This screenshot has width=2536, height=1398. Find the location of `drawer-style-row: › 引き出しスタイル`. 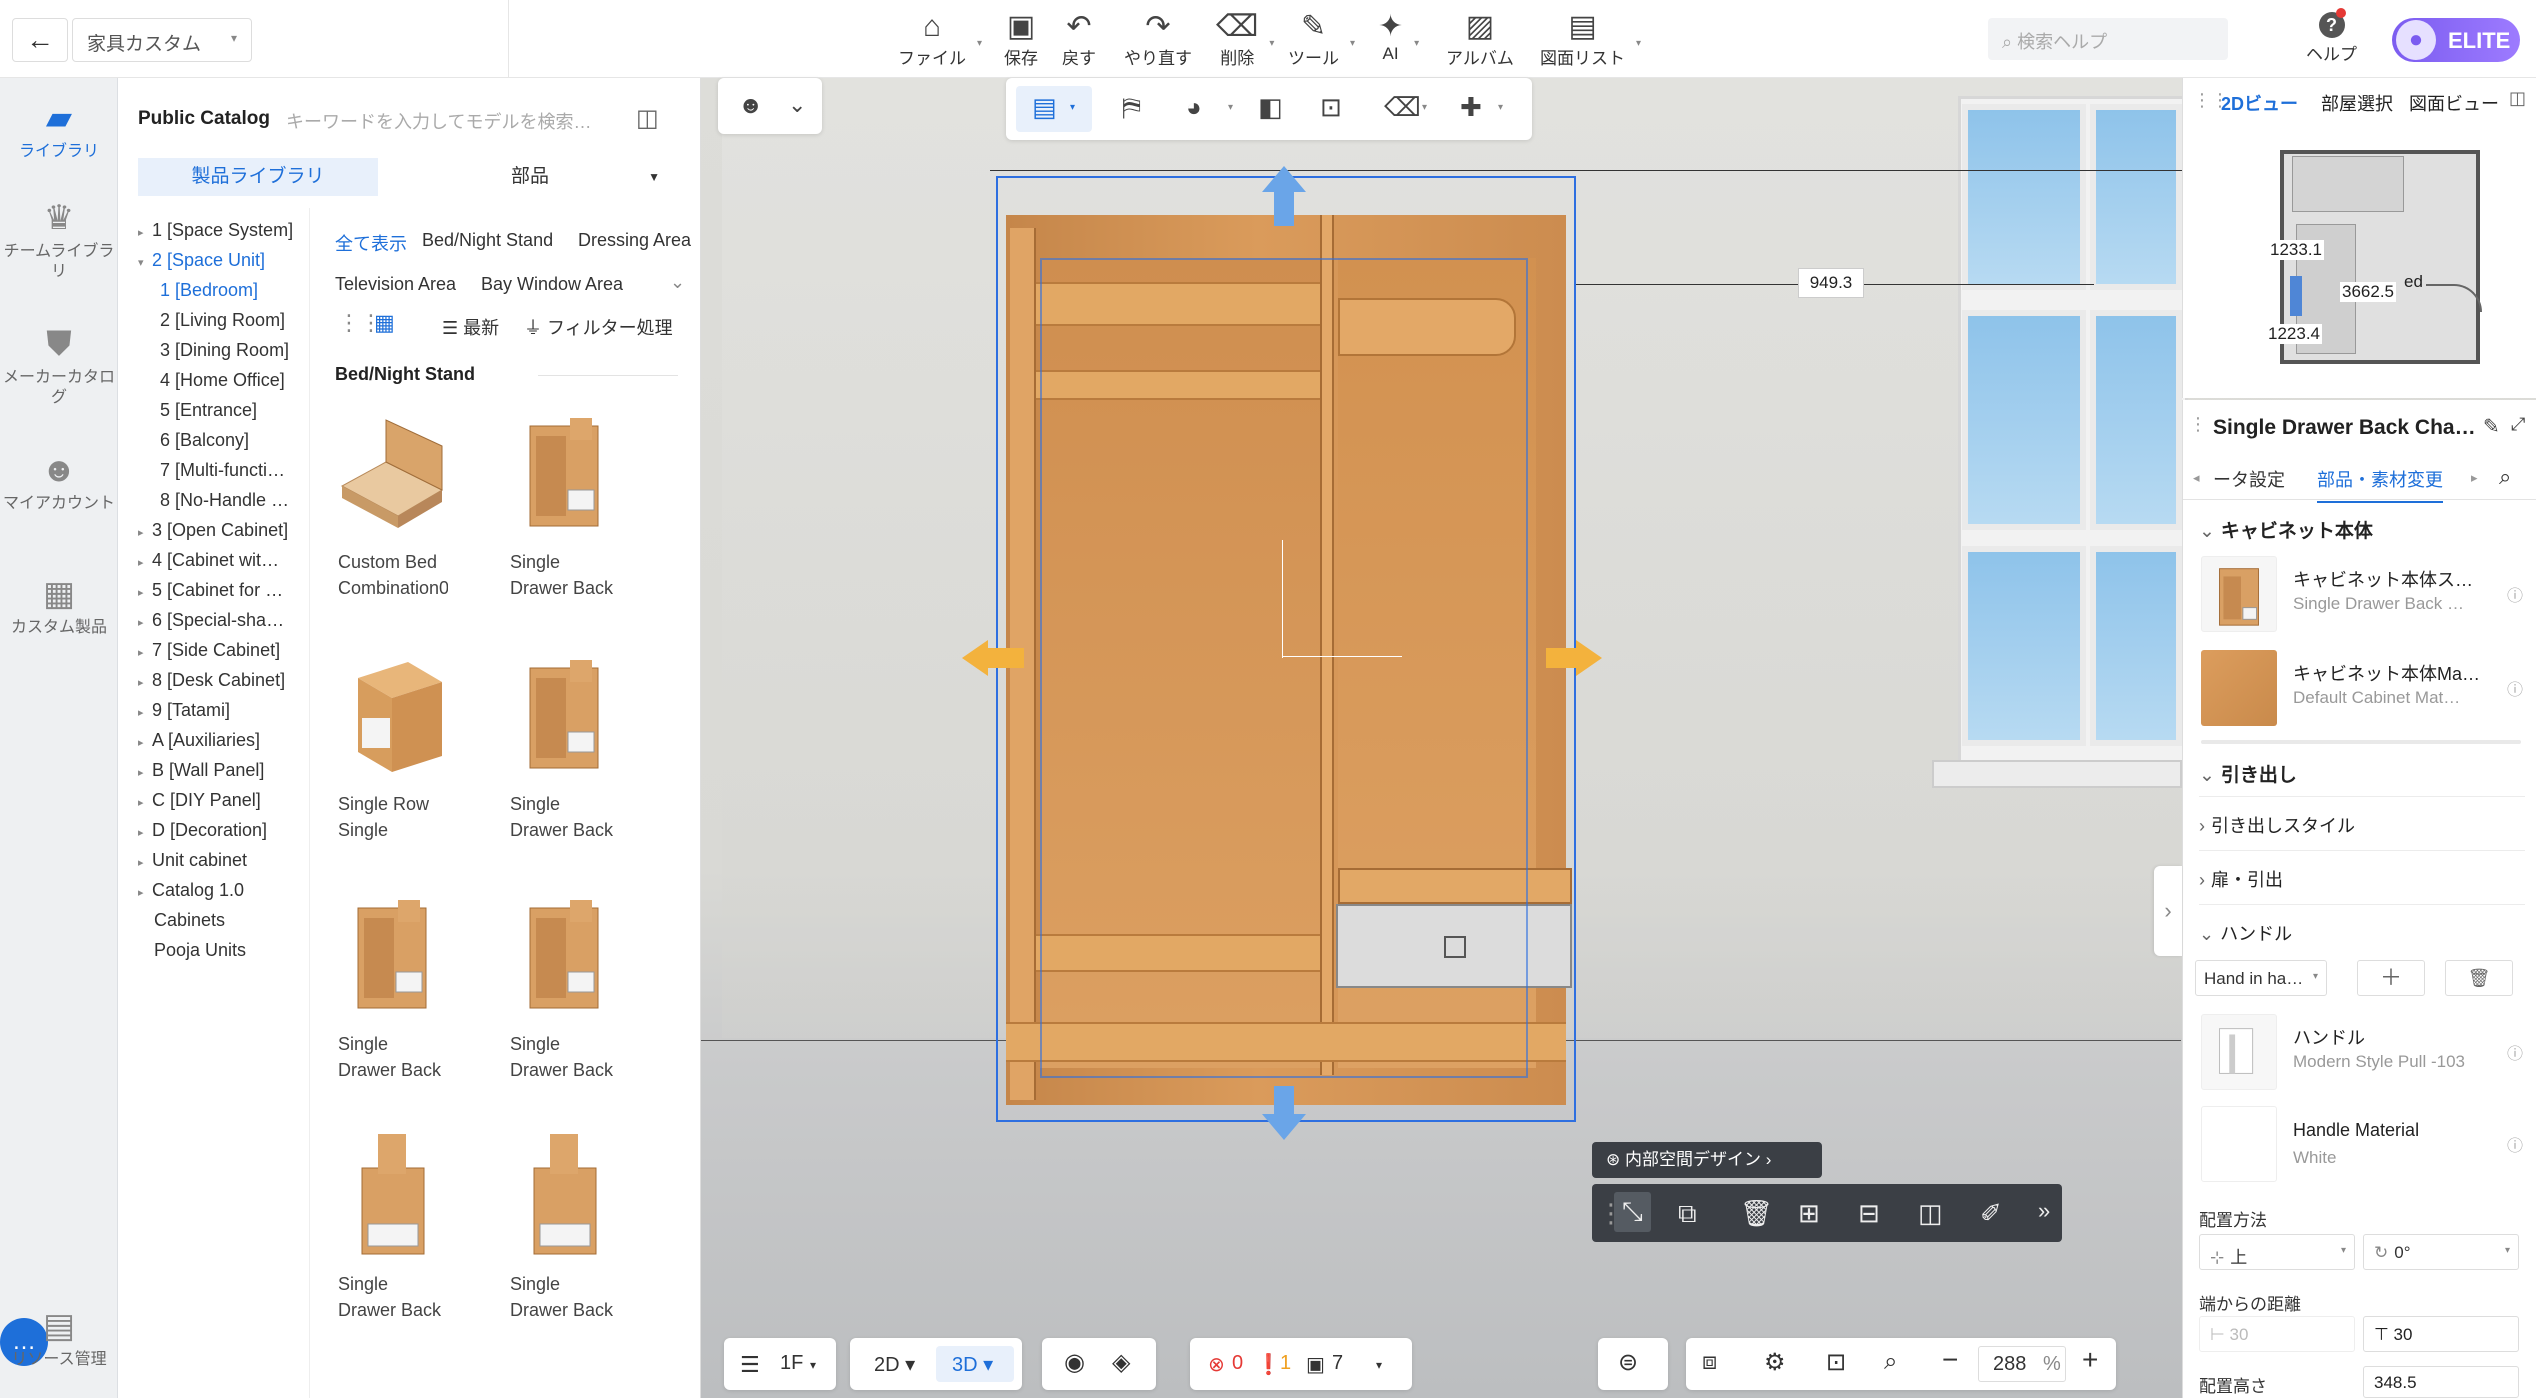

drawer-style-row: › 引き出しスタイル is located at coordinates (2277, 825).